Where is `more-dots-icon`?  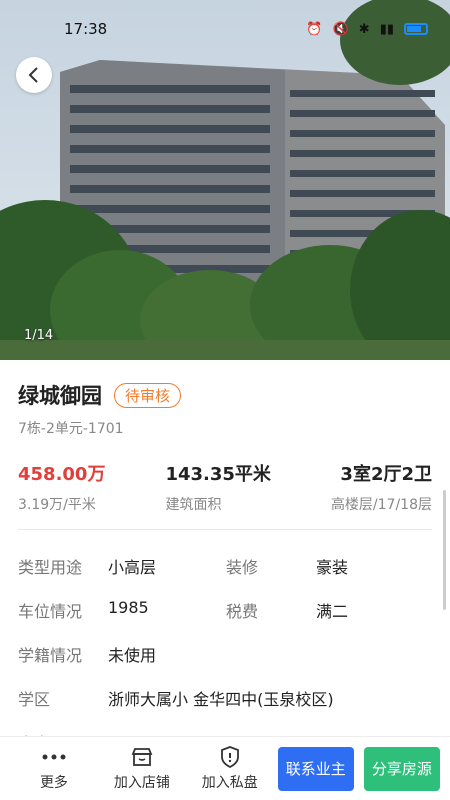
more-dots-icon is located at coordinates (54, 757).